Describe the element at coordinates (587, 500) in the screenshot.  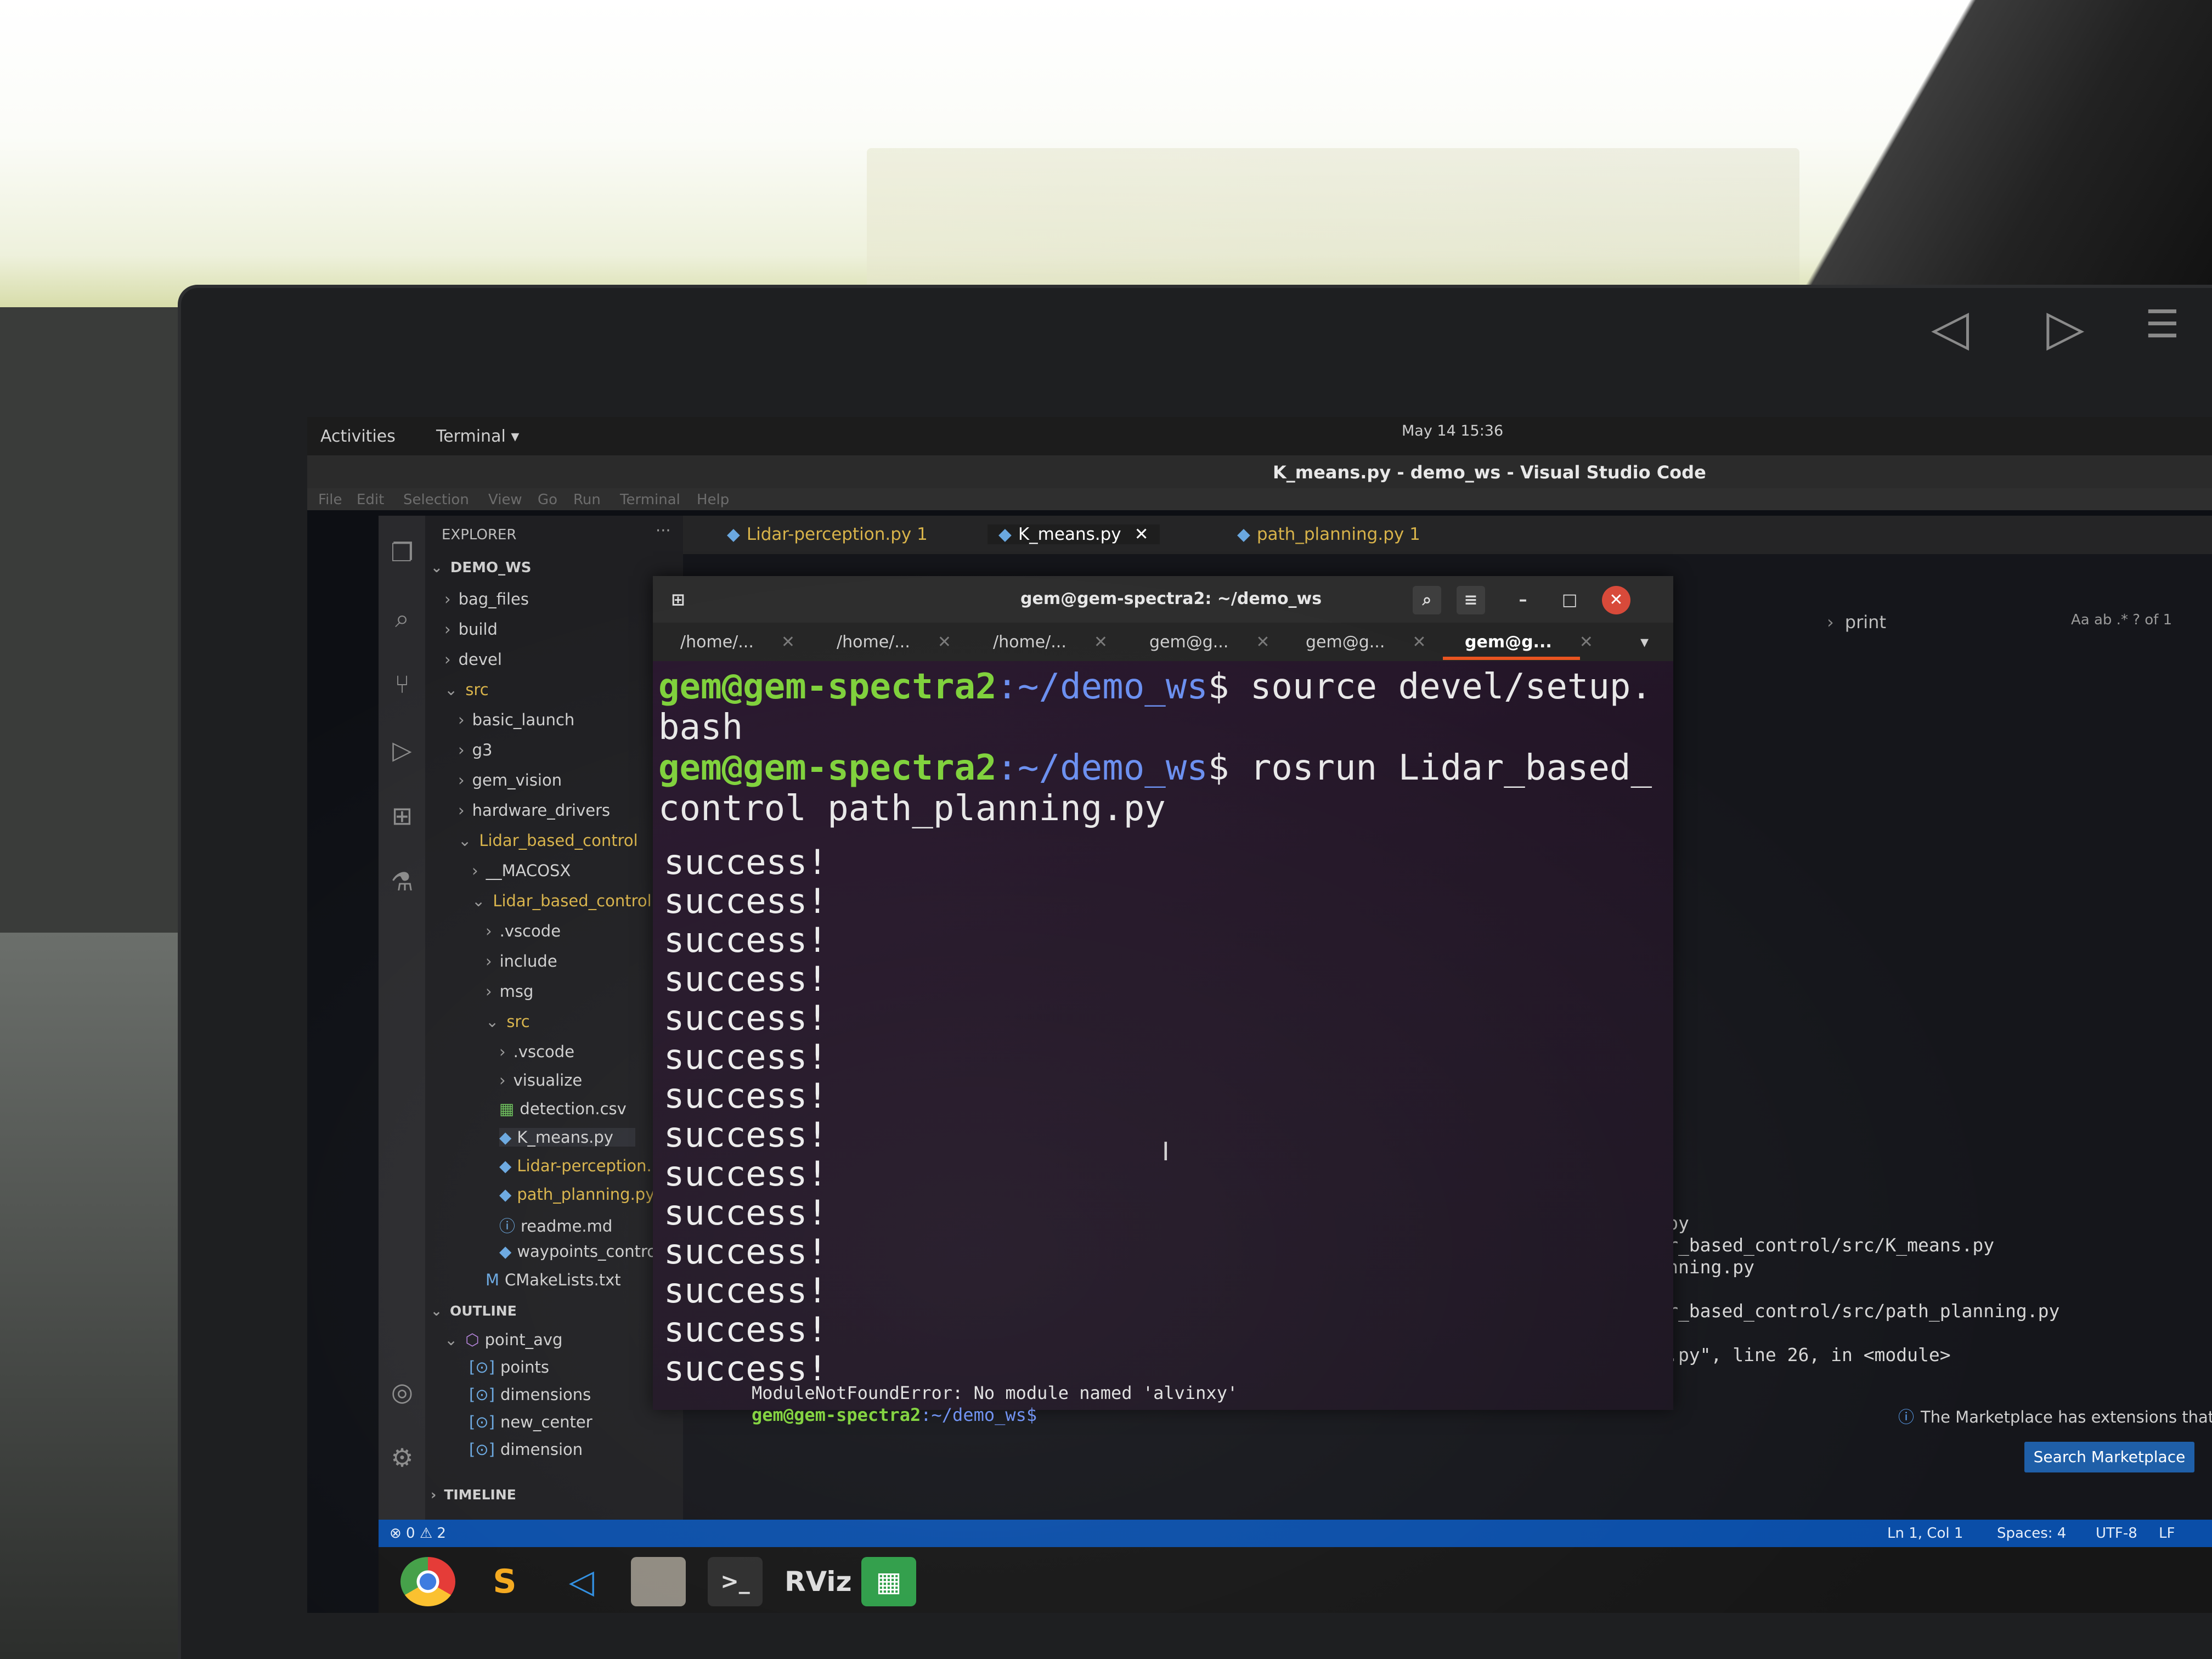
I see `menu-run: Run` at that location.